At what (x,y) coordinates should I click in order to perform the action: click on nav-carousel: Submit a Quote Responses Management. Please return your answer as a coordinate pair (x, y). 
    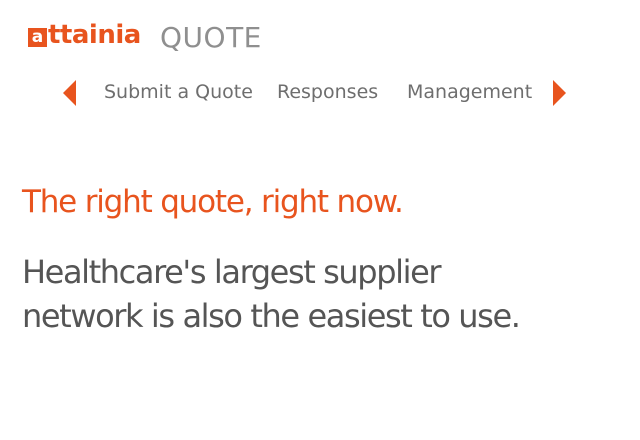
    Looking at the image, I should click on (320, 93).